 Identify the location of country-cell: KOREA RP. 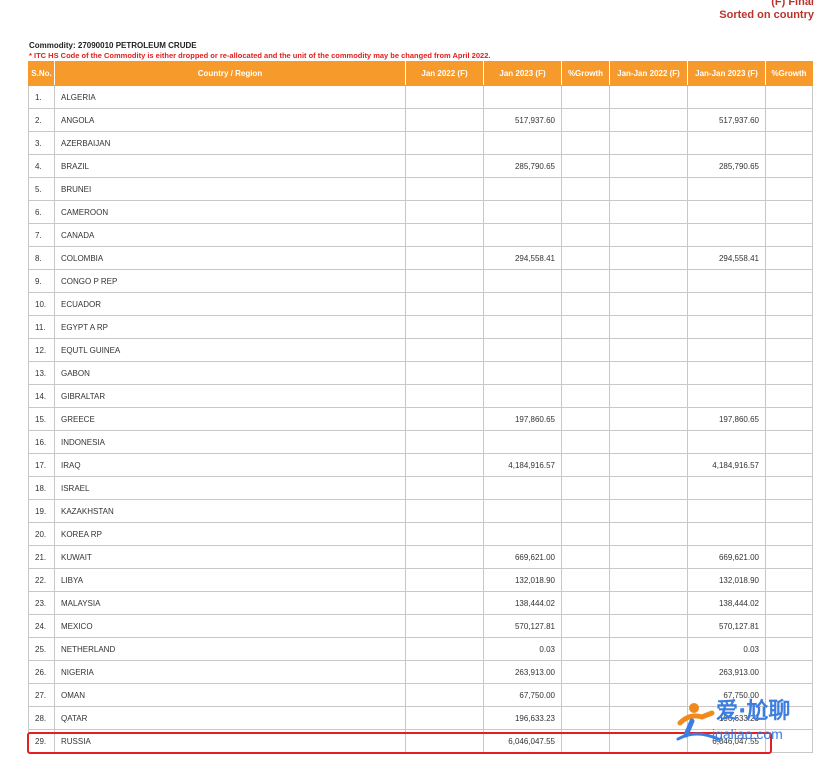
(230, 534).